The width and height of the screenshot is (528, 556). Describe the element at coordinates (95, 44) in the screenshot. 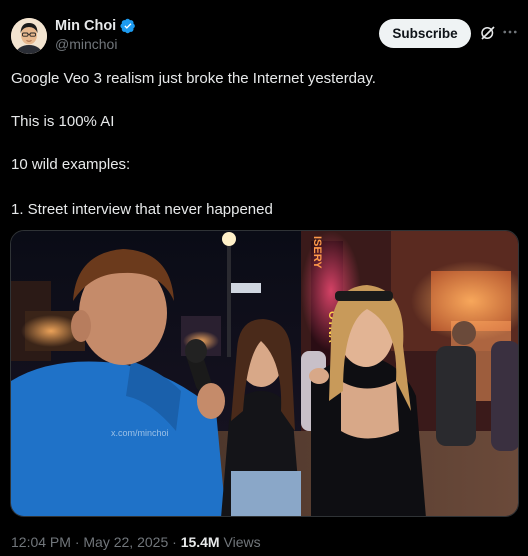

I see `handle: @minchoi` at that location.